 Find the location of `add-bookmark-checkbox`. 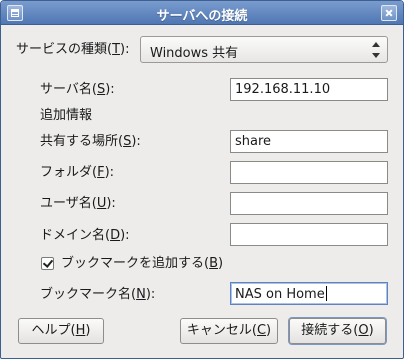

add-bookmark-checkbox is located at coordinates (47, 263).